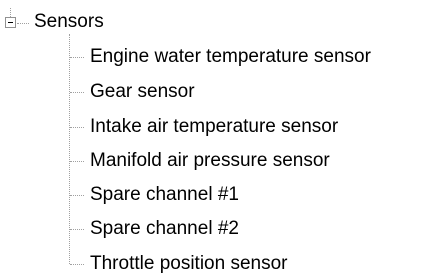  What do you see at coordinates (189, 264) in the screenshot?
I see `tree-node-throttle-position-sensor: Throttle position sensor` at bounding box center [189, 264].